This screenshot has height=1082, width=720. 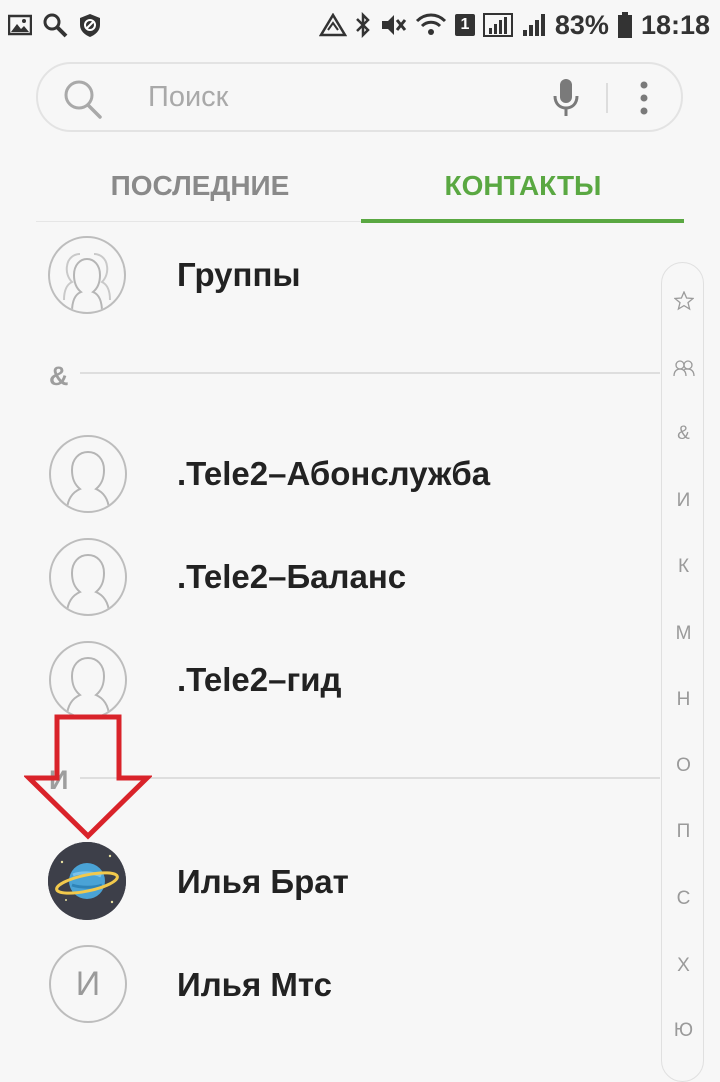 I want to click on index-favorites-star-icon, so click(x=683, y=303).